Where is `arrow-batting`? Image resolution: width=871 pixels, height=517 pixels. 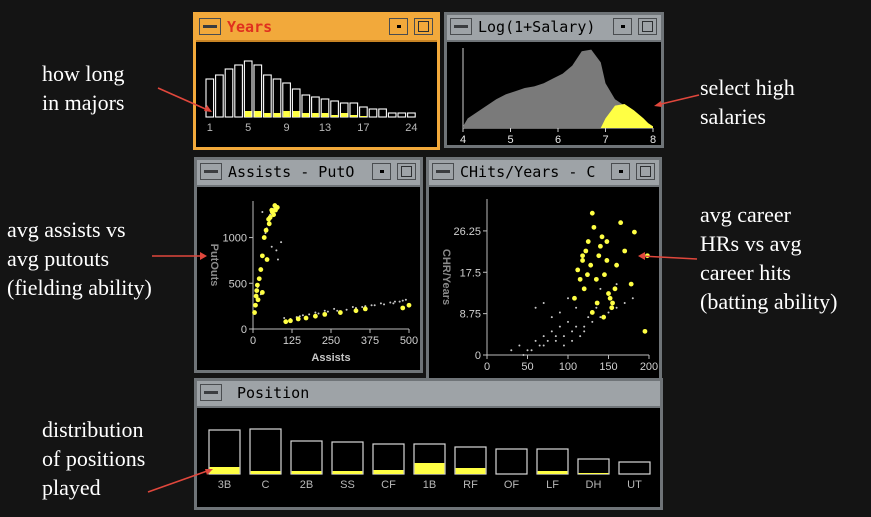 arrow-batting is located at coordinates (669, 257).